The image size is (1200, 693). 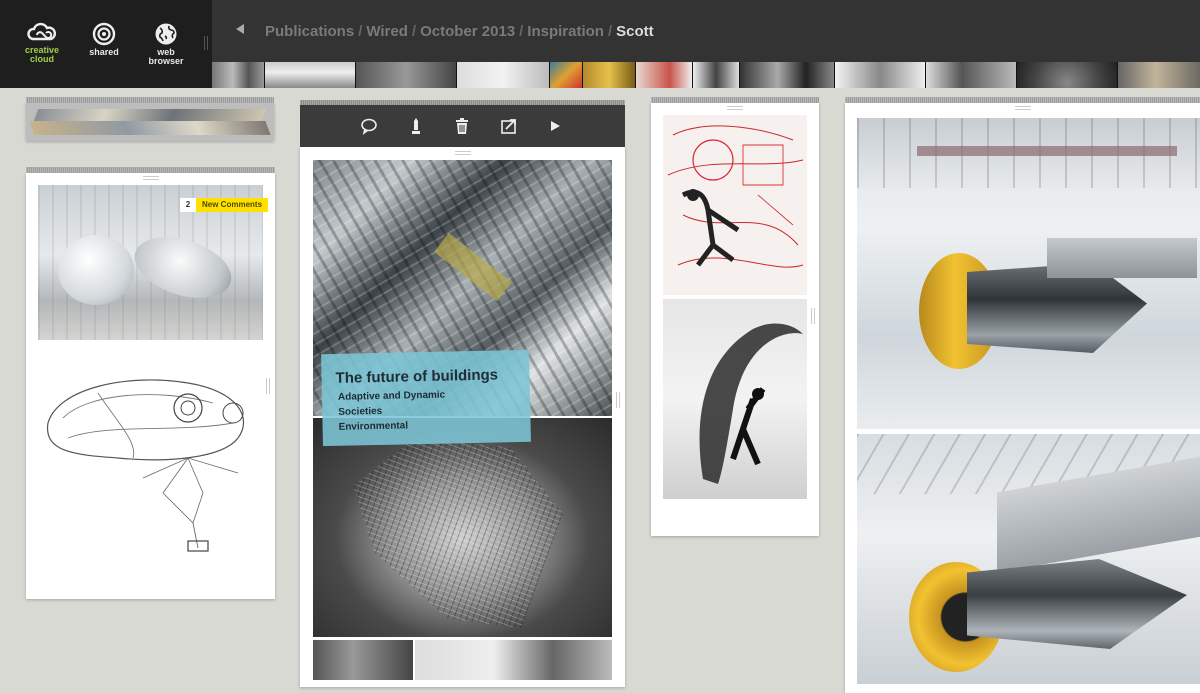 I want to click on web-browser-label-2: browser, so click(x=166, y=61).